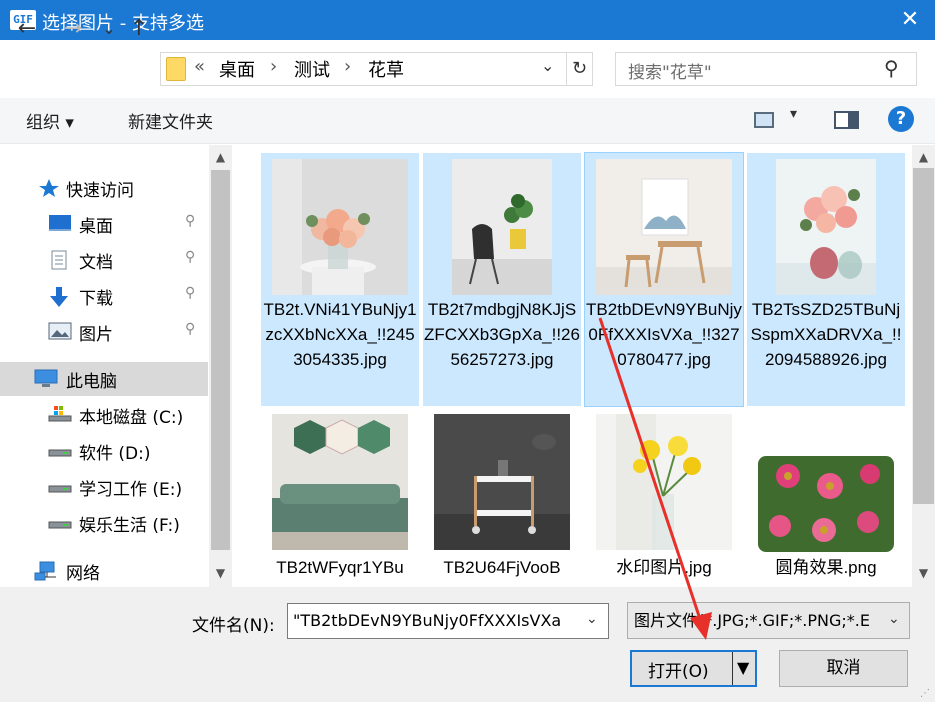  What do you see at coordinates (96, 227) in the screenshot?
I see `sidebar-item-label: 桌面` at bounding box center [96, 227].